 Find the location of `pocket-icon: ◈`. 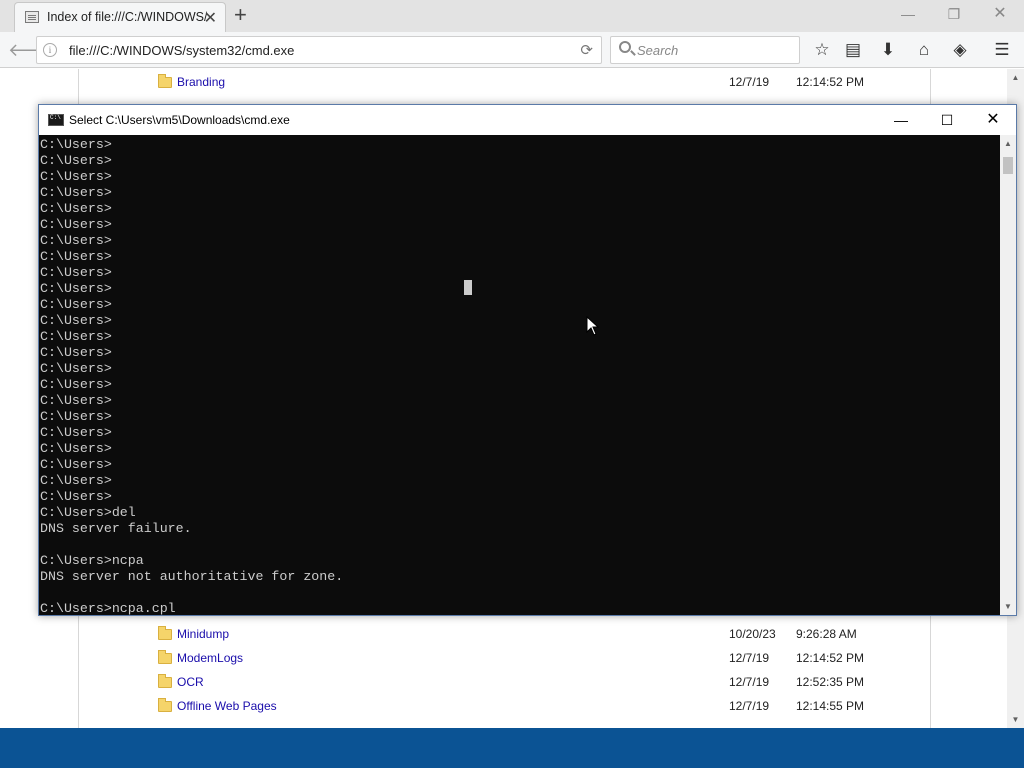

pocket-icon: ◈ is located at coordinates (960, 50).